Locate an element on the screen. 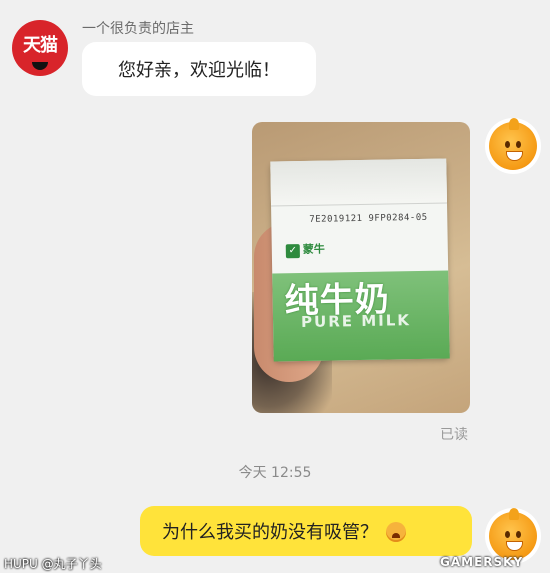 This screenshot has width=550, height=573. user-message-text: 为什么我买的奶没有吸管？ is located at coordinates (270, 532).